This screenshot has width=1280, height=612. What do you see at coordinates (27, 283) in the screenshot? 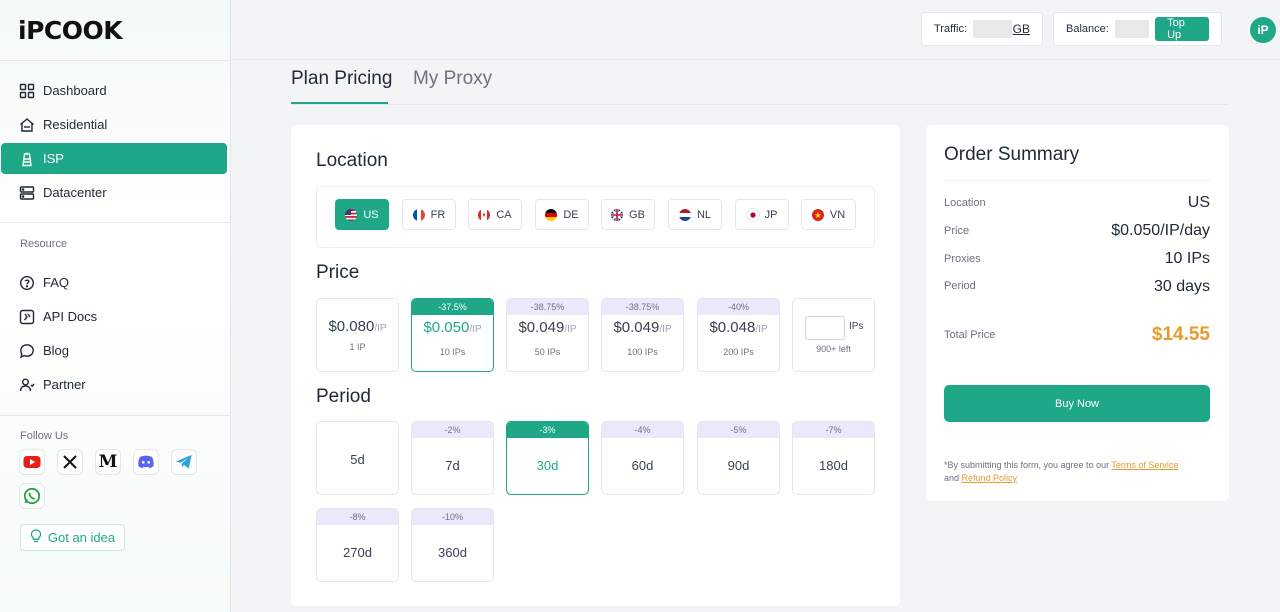
I see `question-icon` at bounding box center [27, 283].